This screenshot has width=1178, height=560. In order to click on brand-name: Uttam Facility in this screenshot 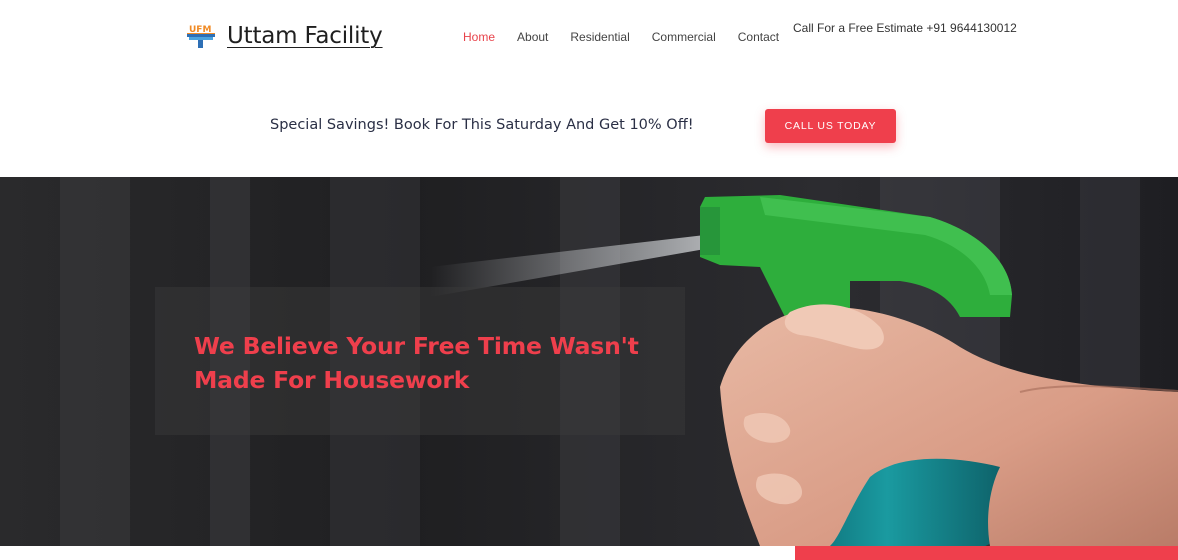, I will do `click(305, 36)`.